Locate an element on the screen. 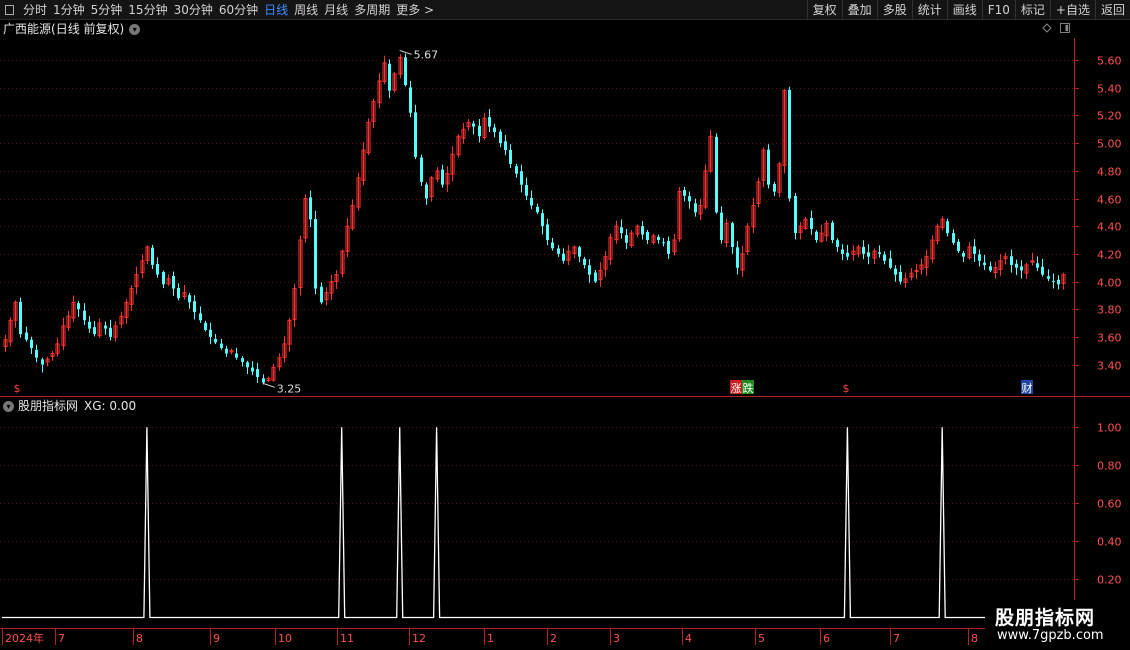 The image size is (1130, 650). main-y-tick-label: 4.20 is located at coordinates (1109, 255).